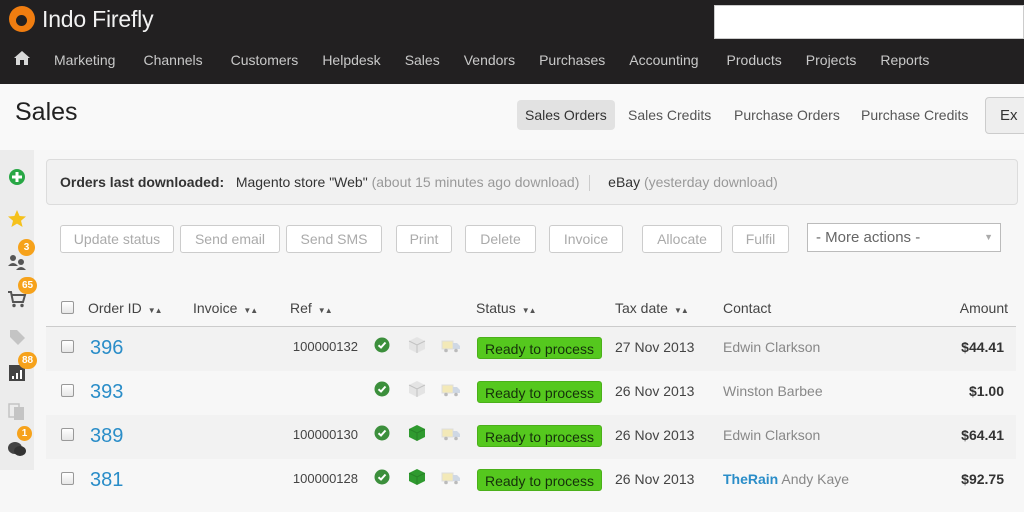 The image size is (1024, 512). Describe the element at coordinates (982, 479) in the screenshot. I see `order-amount: $92.75` at that location.